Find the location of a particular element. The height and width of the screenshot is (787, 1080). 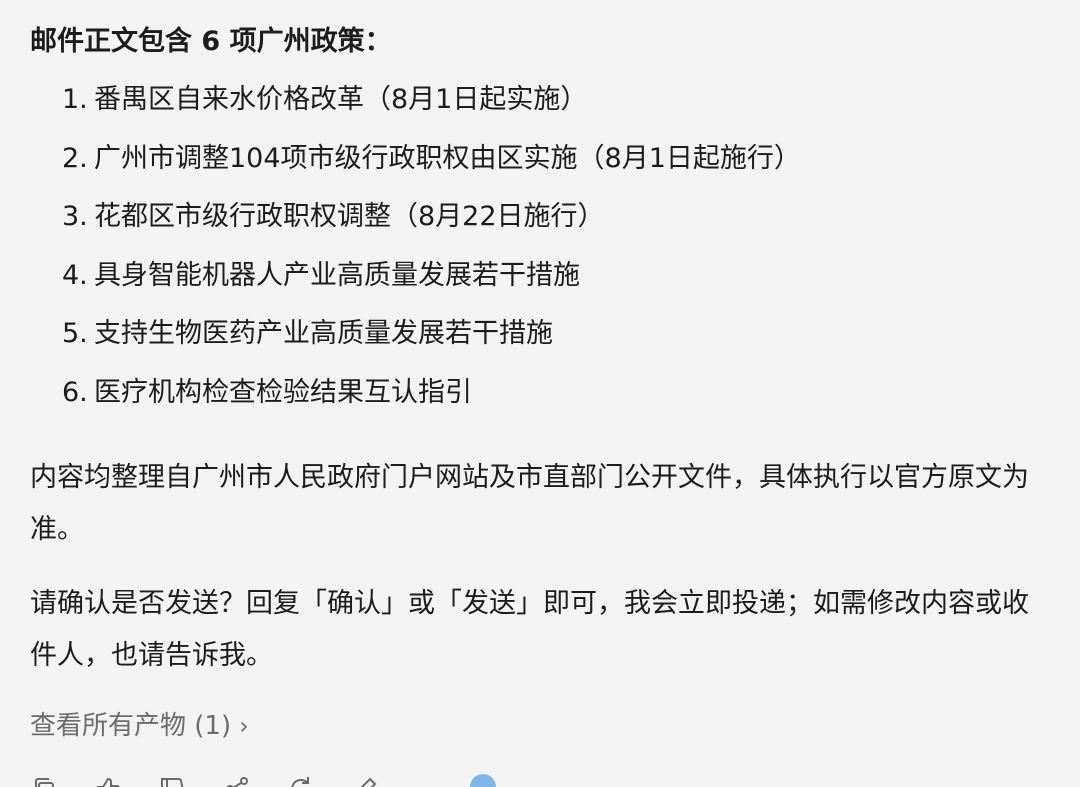

list-item-text: 花都区市级行政职权调整（8月22日施行） is located at coordinates (349, 216).